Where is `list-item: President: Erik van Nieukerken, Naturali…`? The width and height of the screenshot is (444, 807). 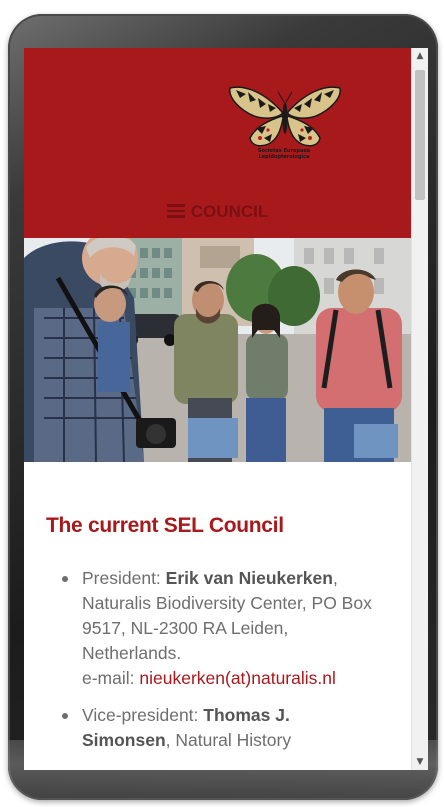
list-item: President: Erik van Nieukerken, Naturali… is located at coordinates (216, 628).